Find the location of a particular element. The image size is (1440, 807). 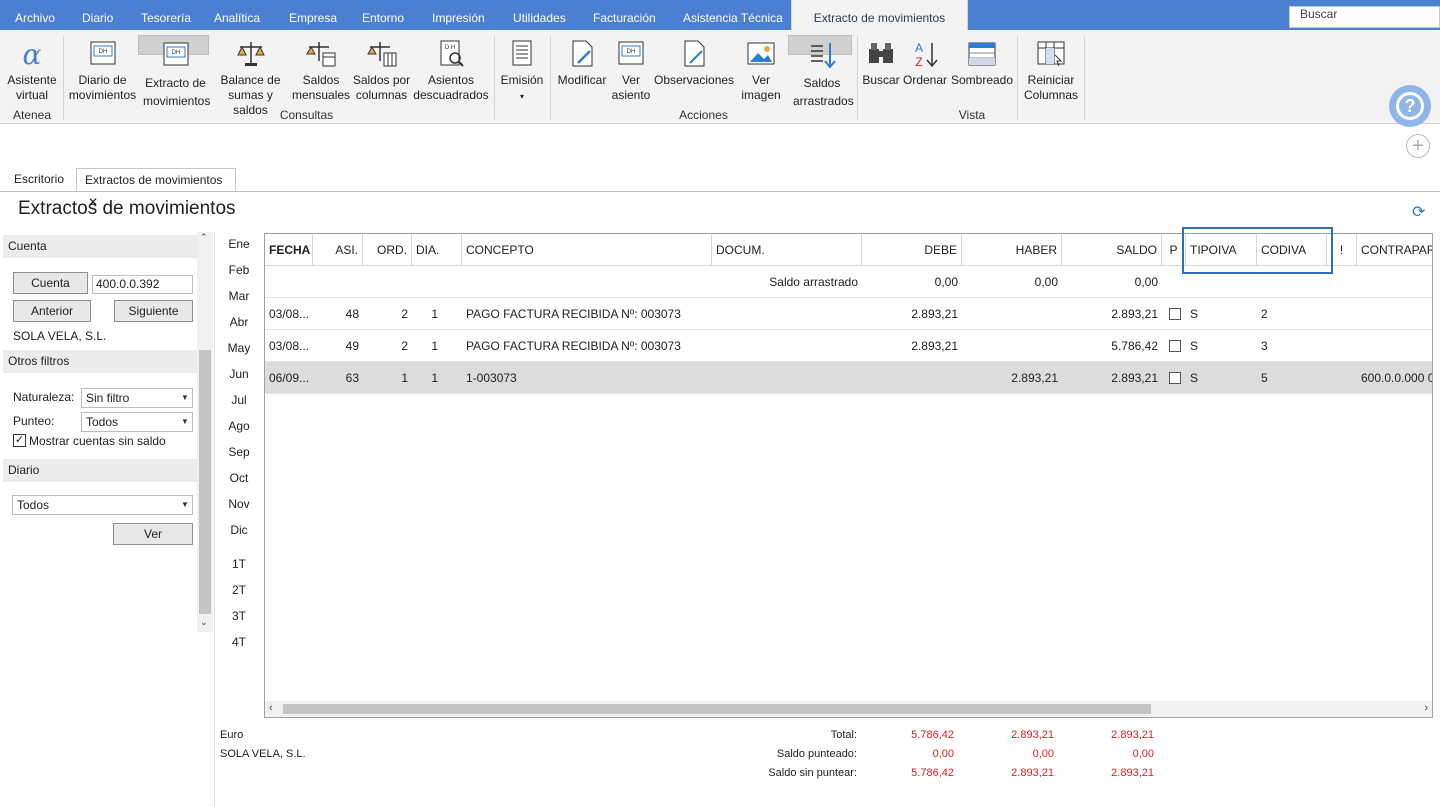

refresh-icon: ⟳ is located at coordinates (1418, 212).